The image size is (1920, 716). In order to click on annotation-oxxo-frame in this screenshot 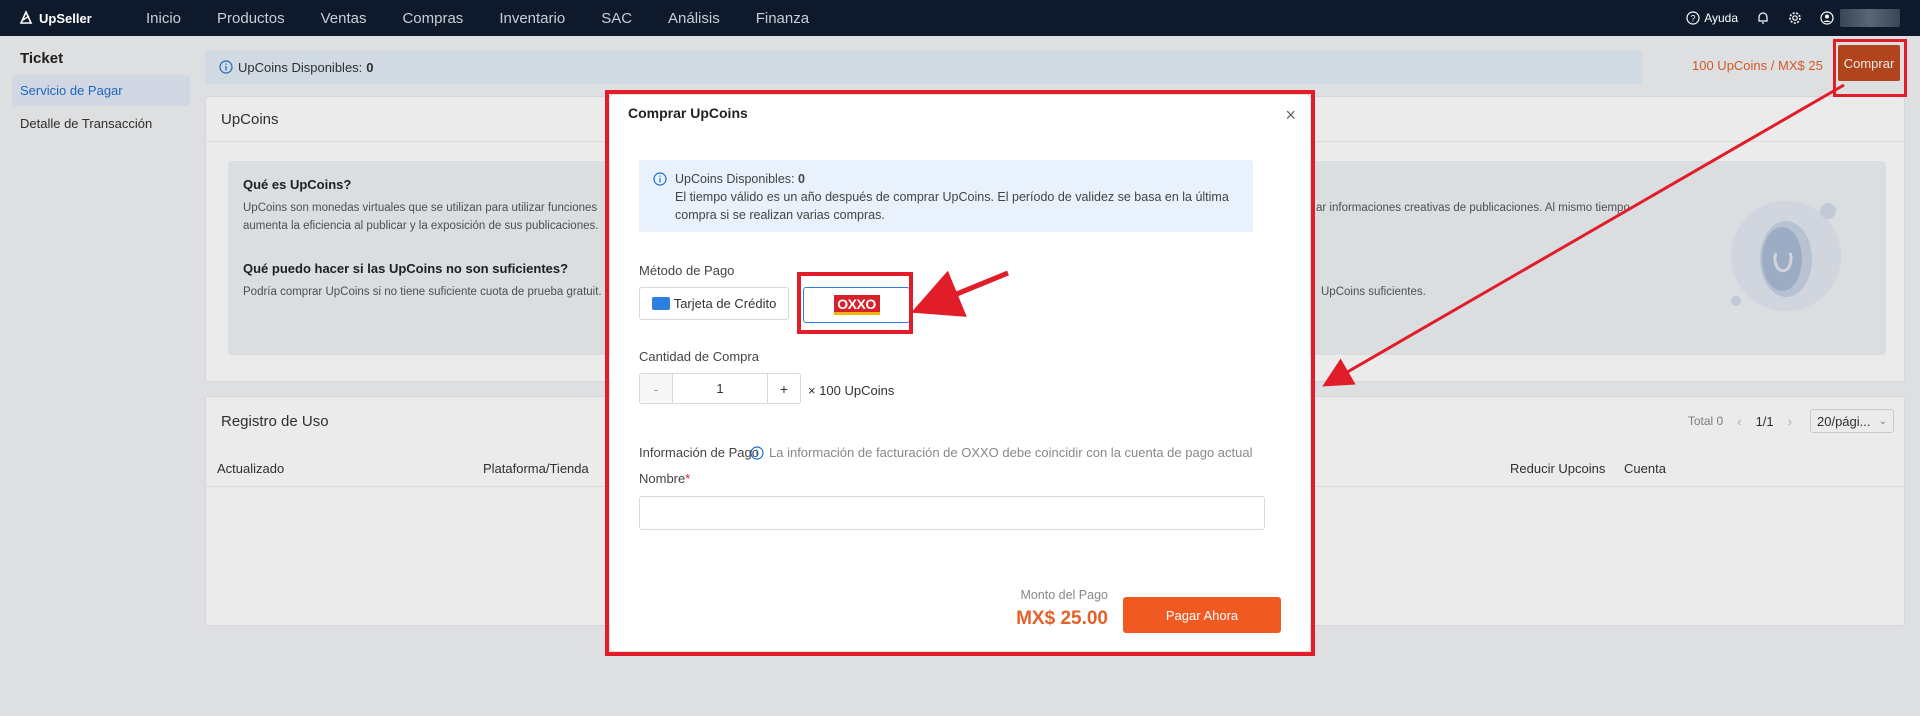, I will do `click(855, 303)`.